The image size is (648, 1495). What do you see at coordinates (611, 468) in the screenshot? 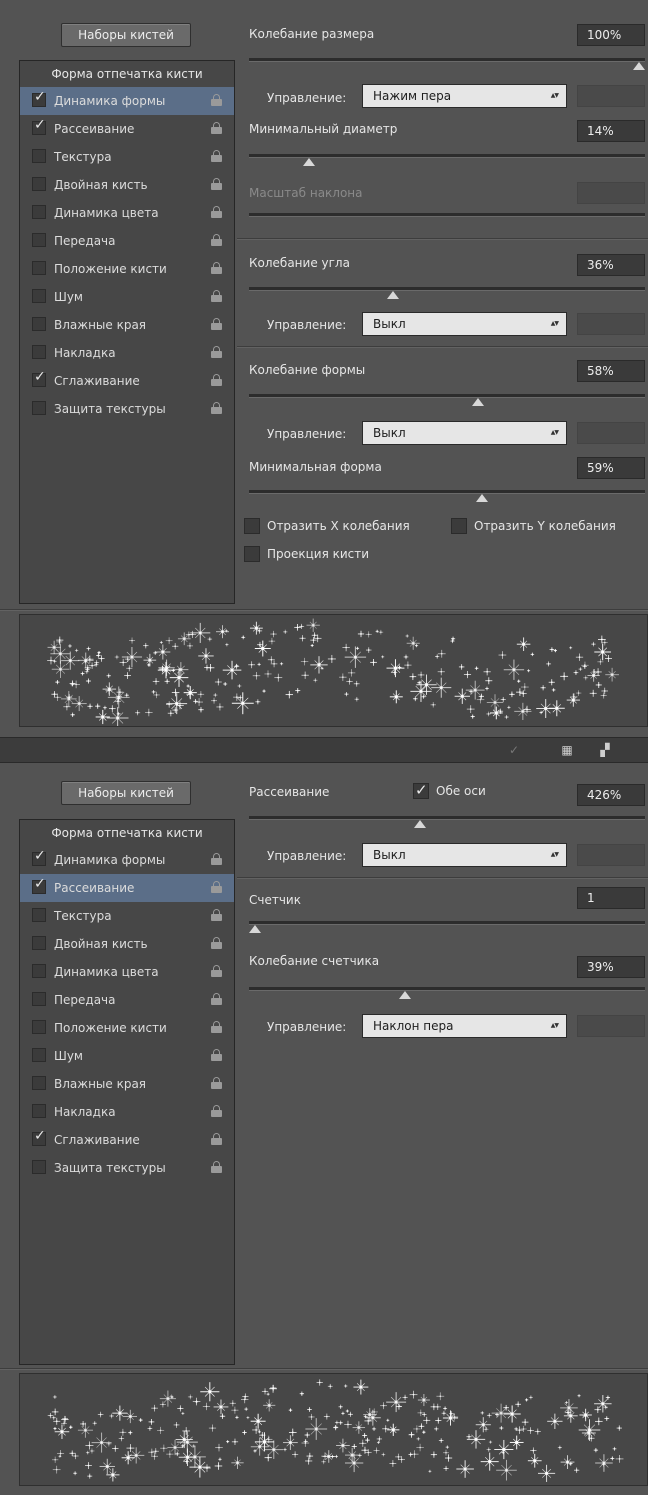
I see `min-roundness-value: 59%` at bounding box center [611, 468].